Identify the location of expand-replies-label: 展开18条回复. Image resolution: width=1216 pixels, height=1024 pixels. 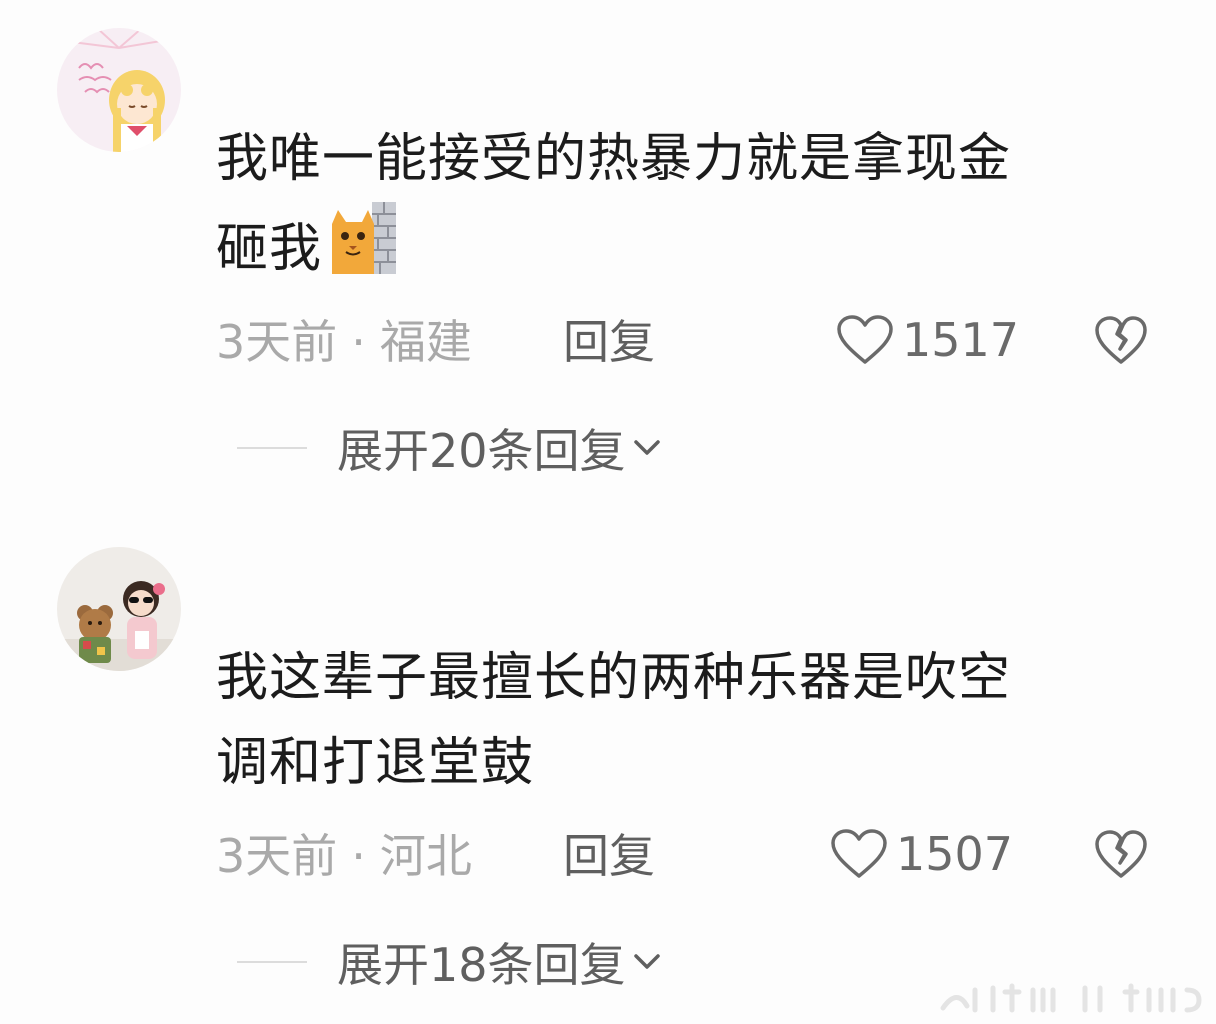
(481, 965).